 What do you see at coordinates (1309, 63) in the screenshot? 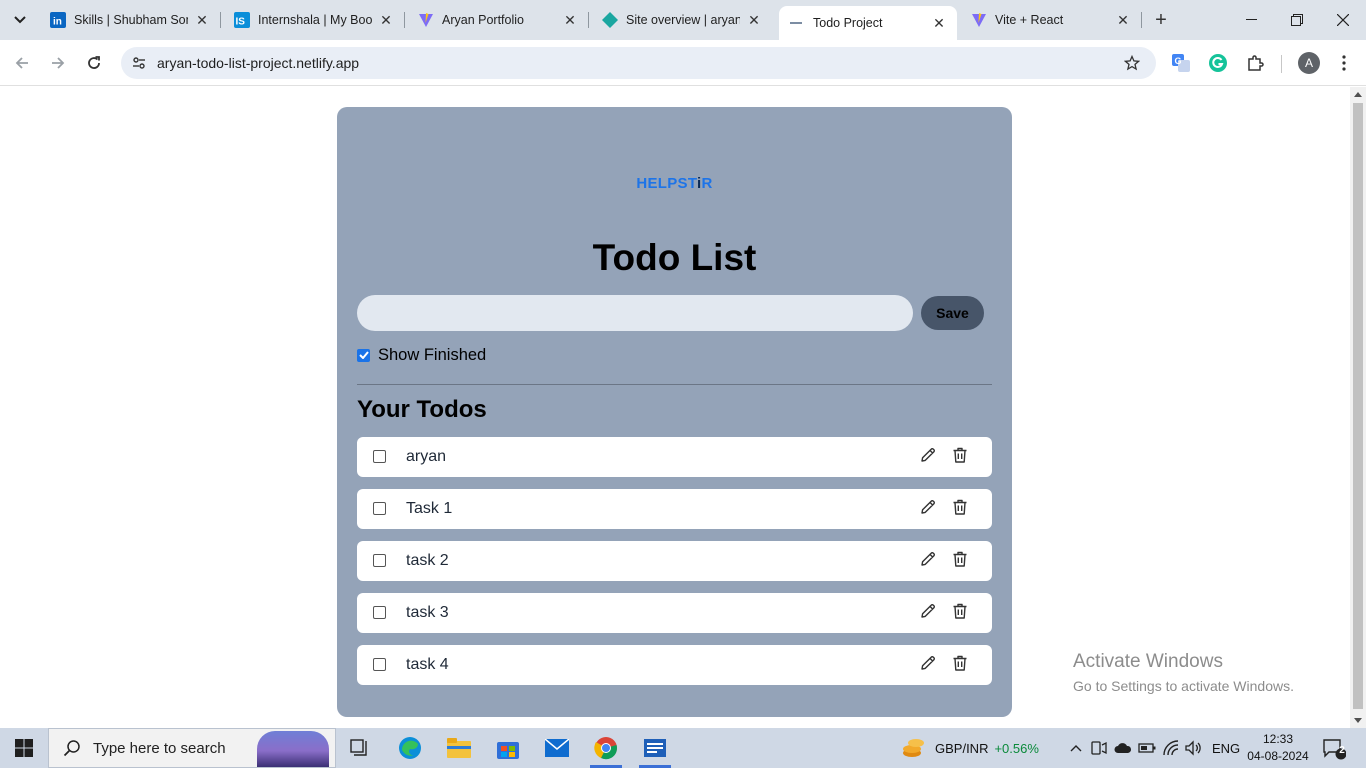
I see `profile-avatar: A` at bounding box center [1309, 63].